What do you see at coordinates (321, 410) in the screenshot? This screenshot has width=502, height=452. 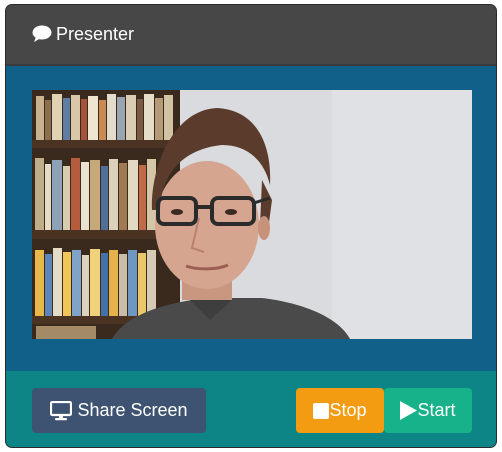 I see `stop-square-icon` at bounding box center [321, 410].